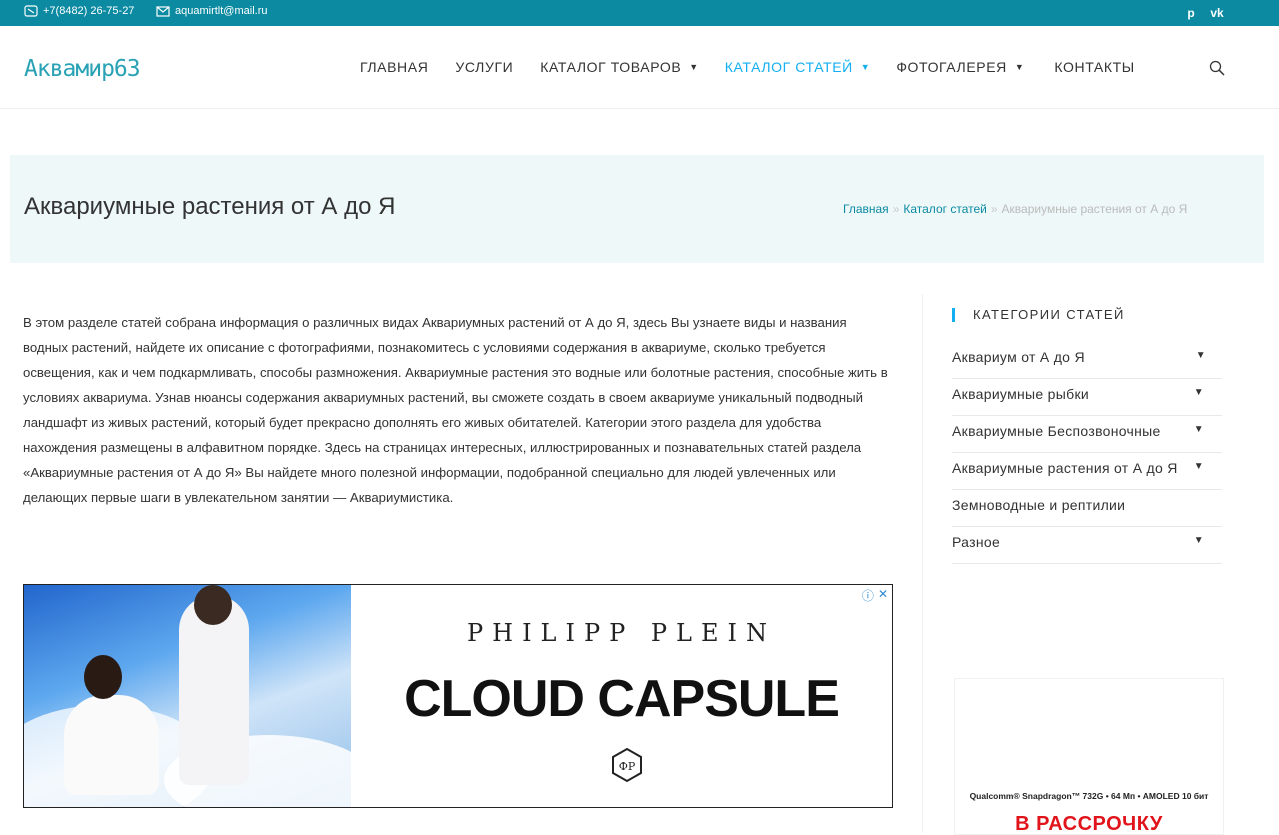  What do you see at coordinates (1191, 13) in the screenshot?
I see `pinterest-icon: p` at bounding box center [1191, 13].